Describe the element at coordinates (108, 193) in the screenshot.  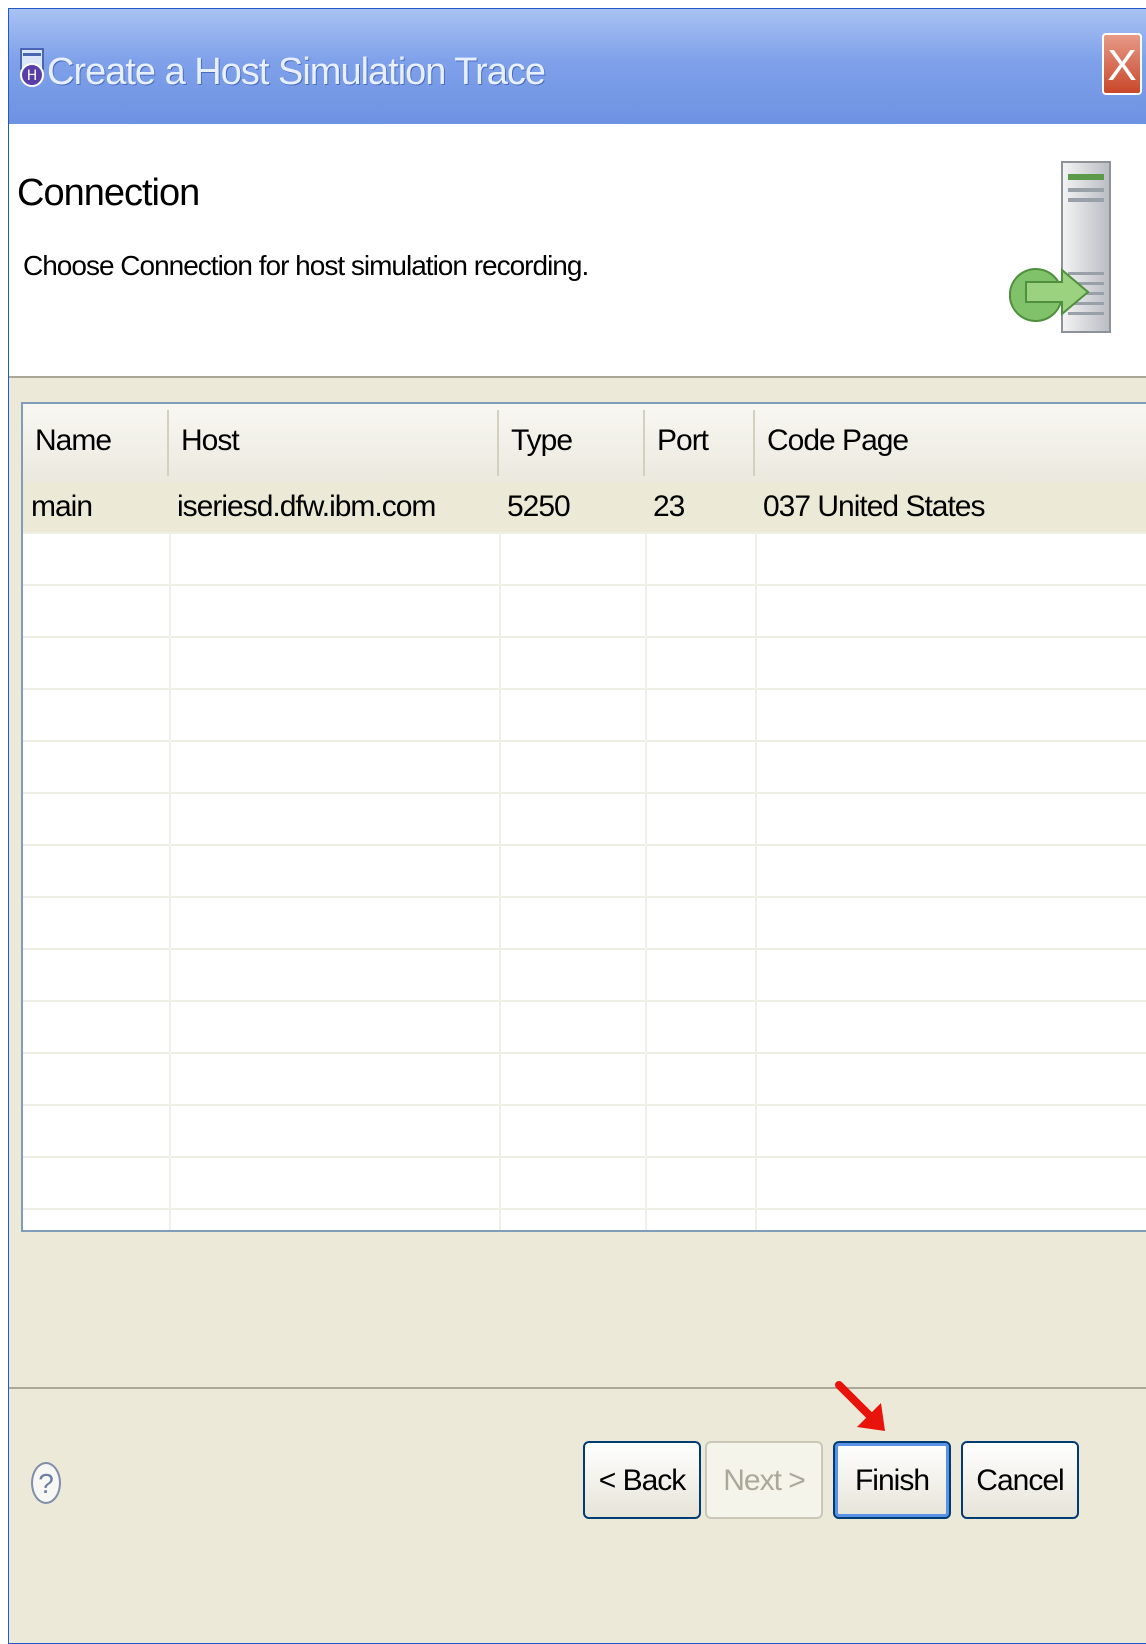
I see `page-title: Connection` at that location.